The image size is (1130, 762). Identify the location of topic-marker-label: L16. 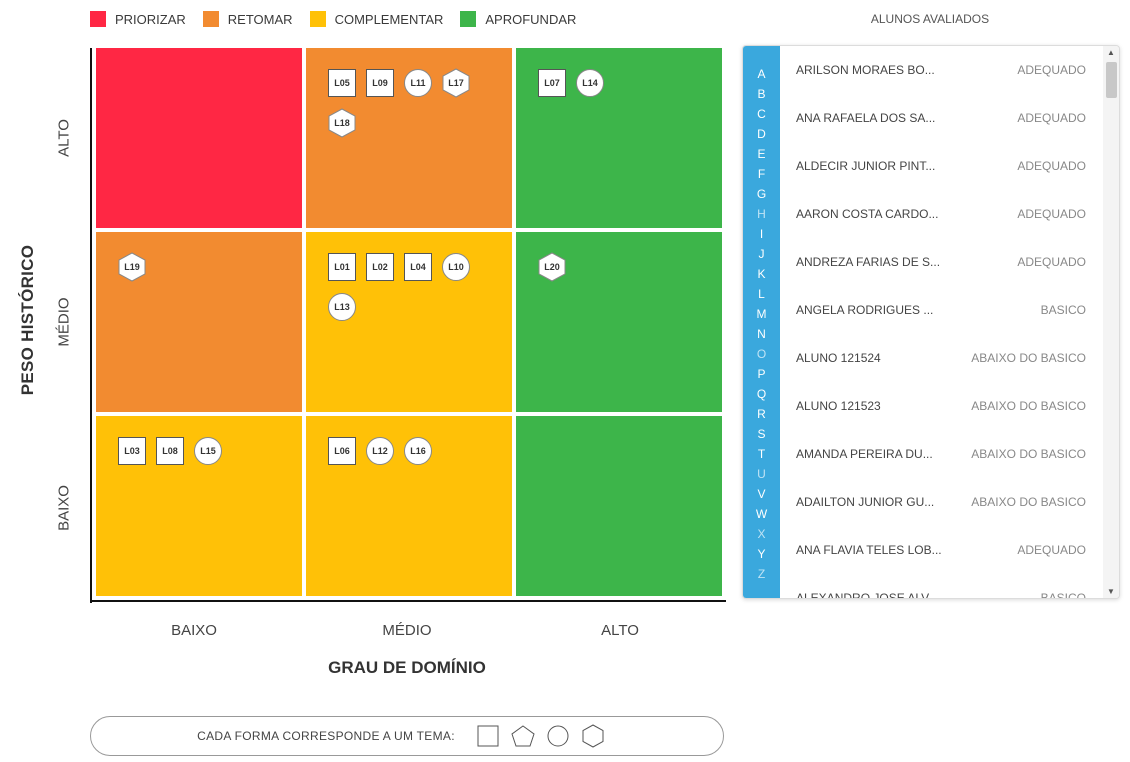
(418, 451).